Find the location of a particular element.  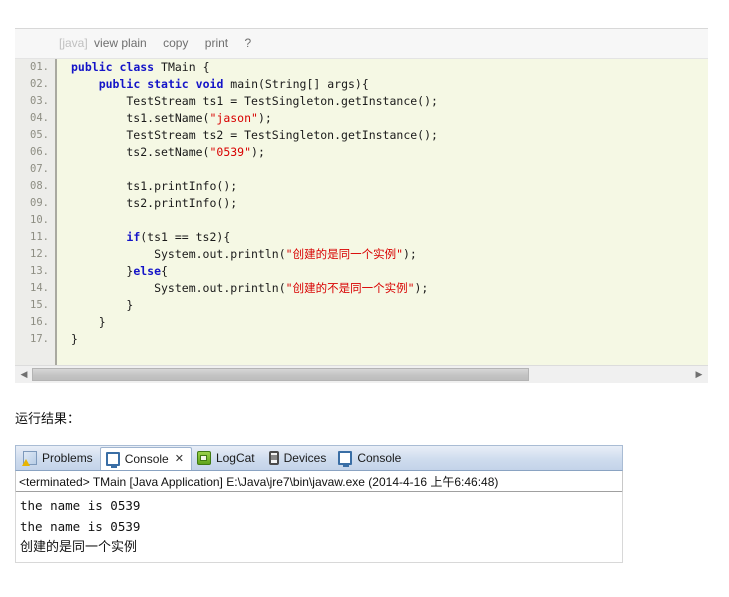

logcat-icon is located at coordinates (203, 458).